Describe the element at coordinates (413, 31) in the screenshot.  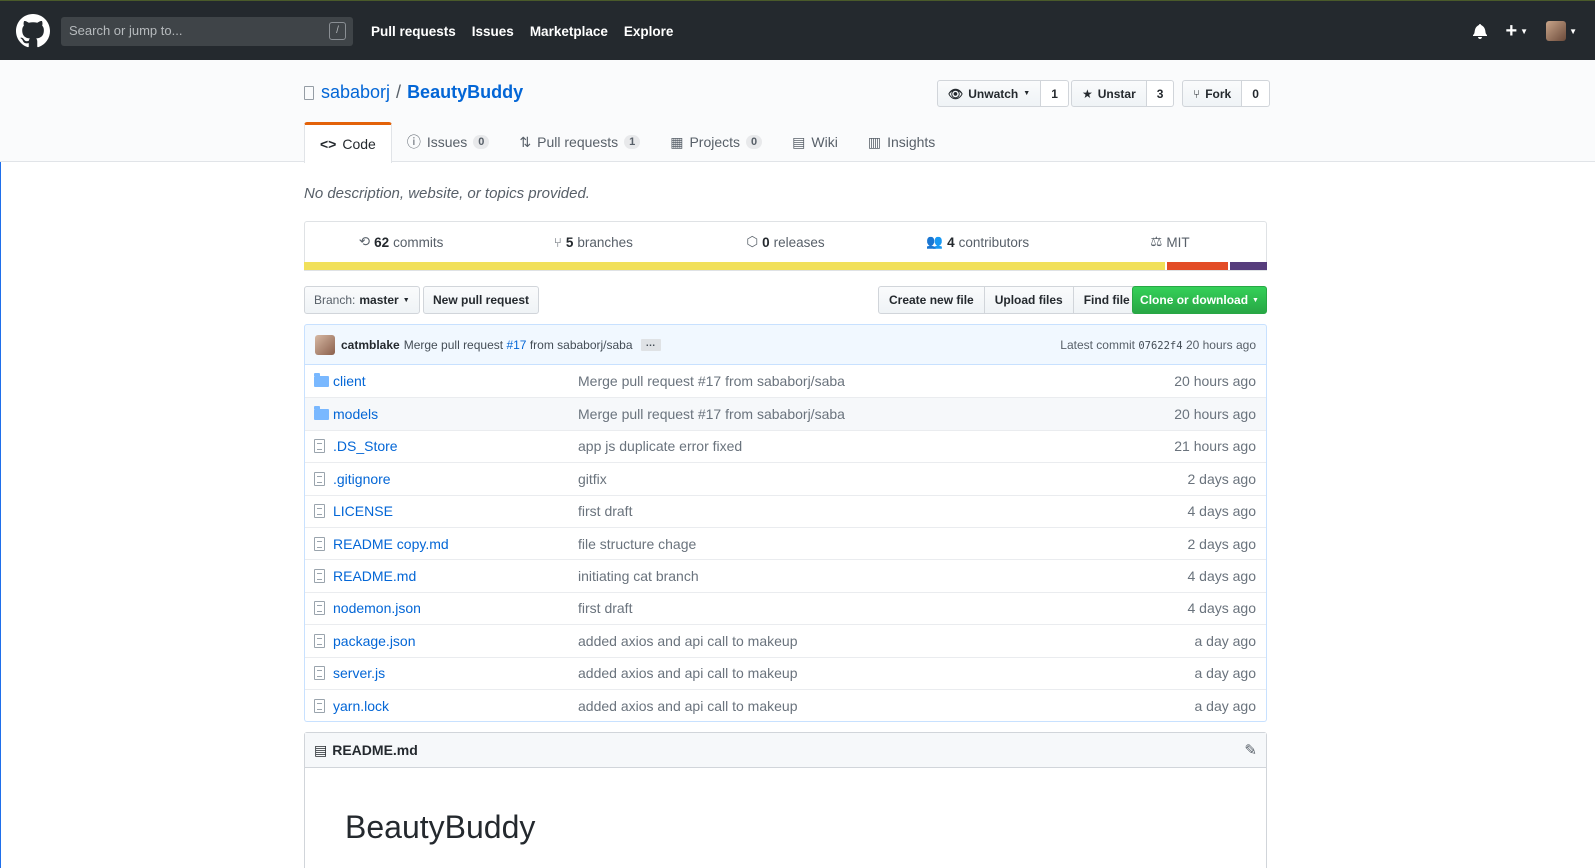
I see `nav-pull-requests: Pull requests` at that location.